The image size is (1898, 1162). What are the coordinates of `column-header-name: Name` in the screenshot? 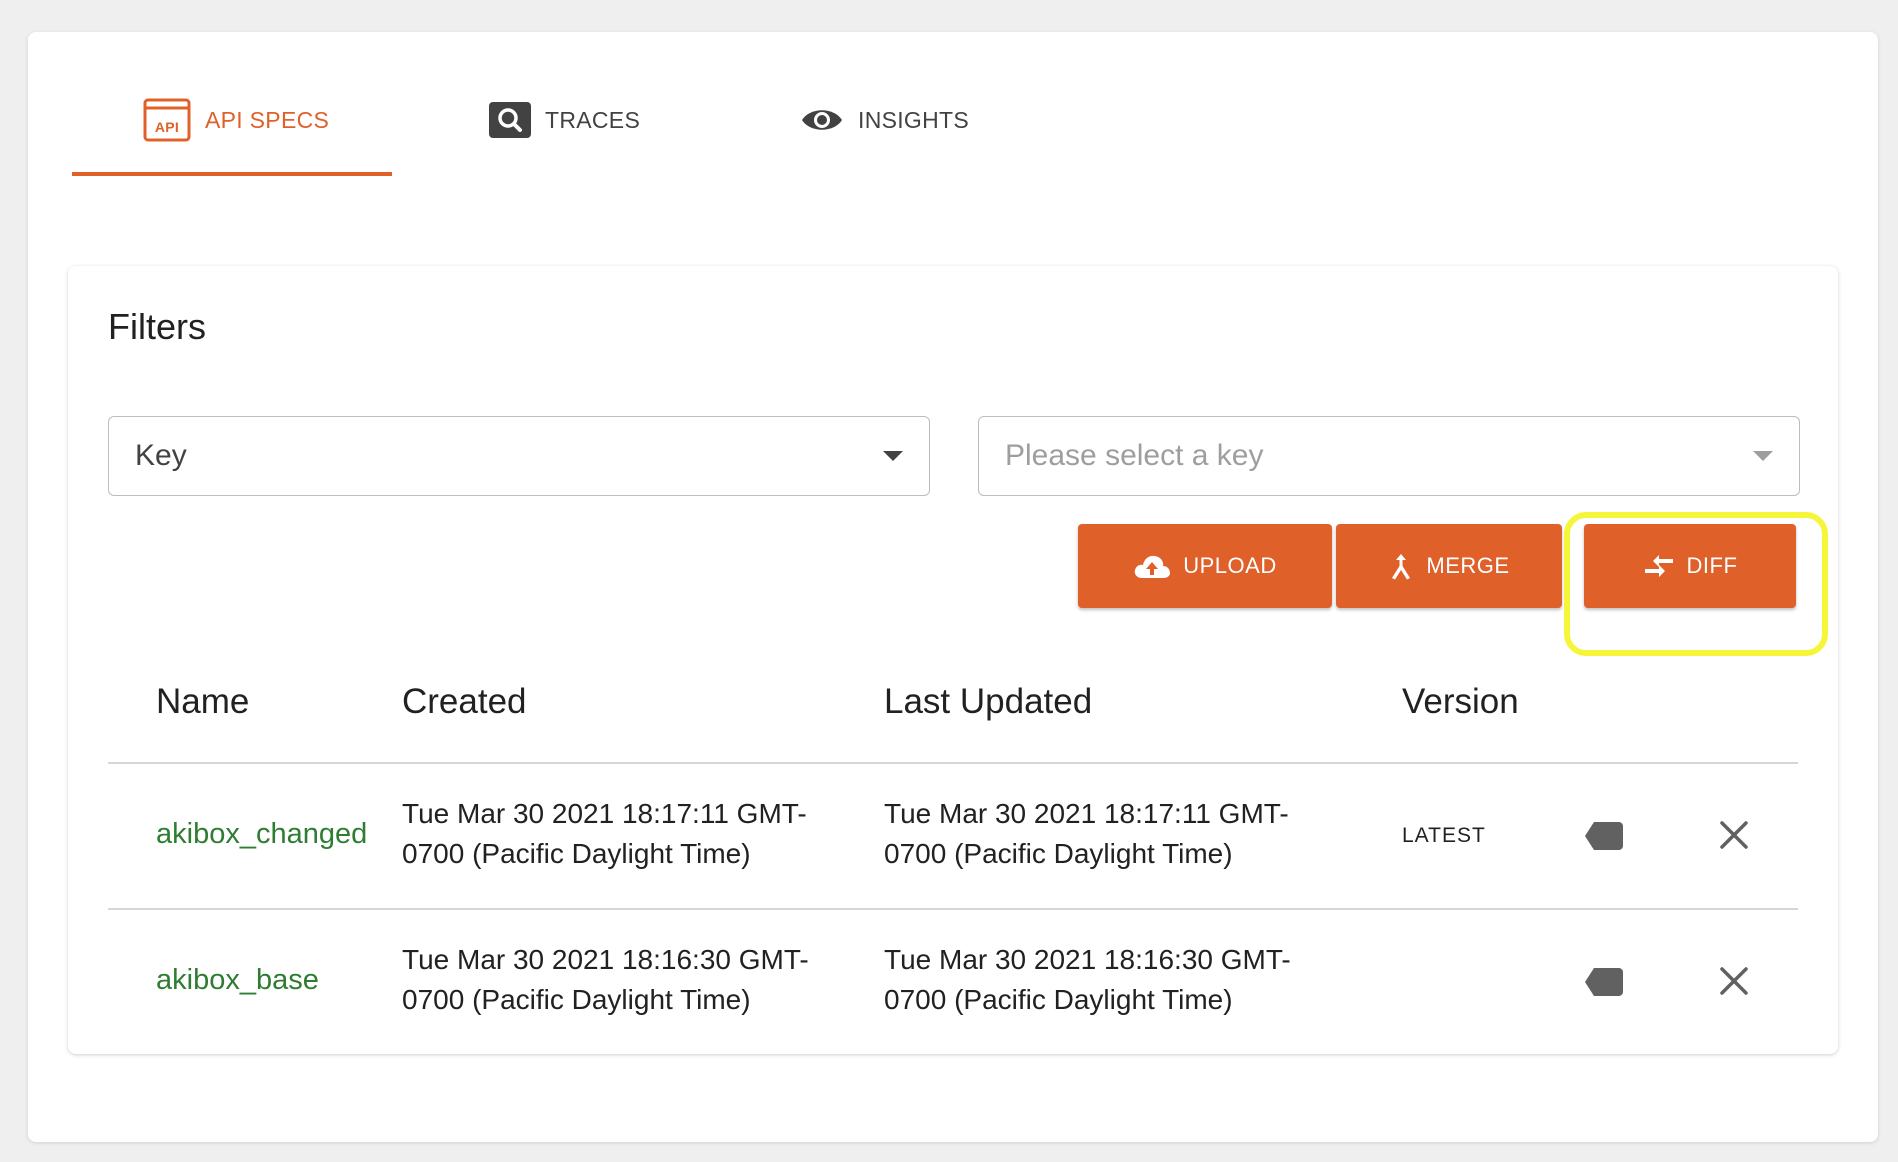 It's located at (203, 701).